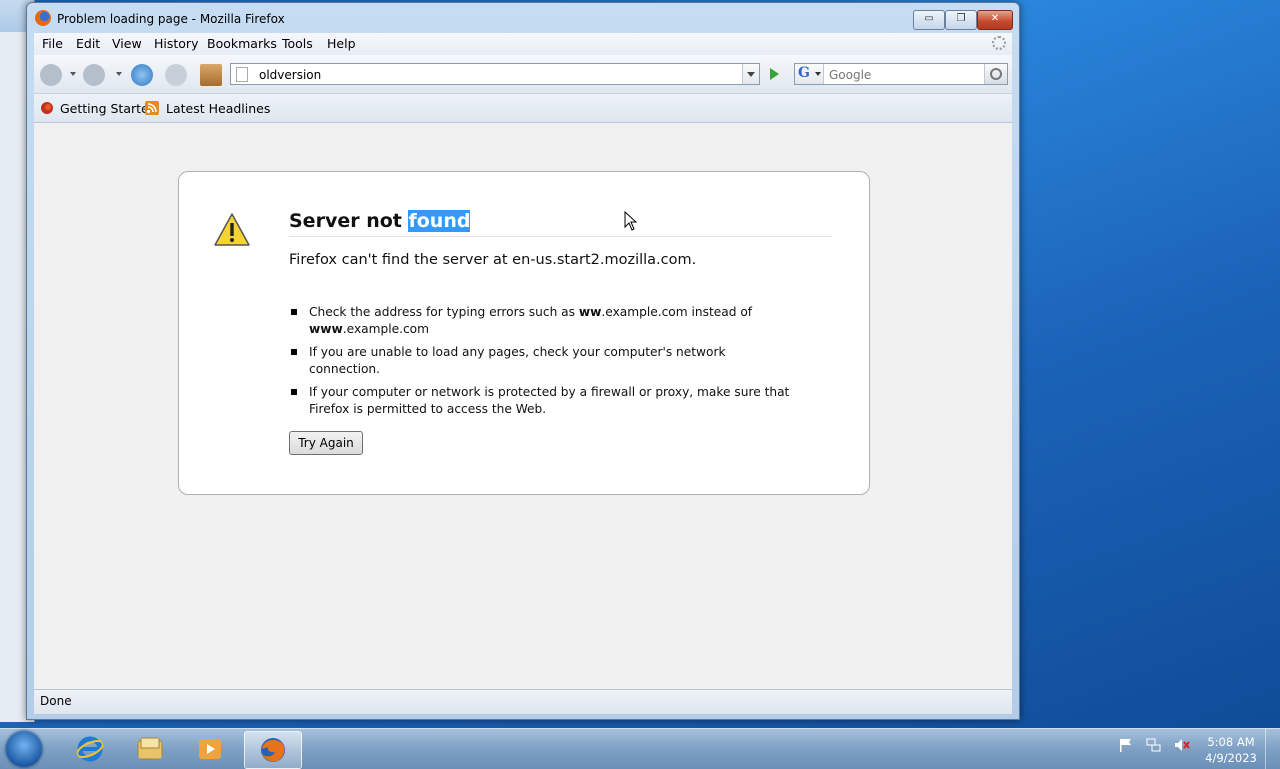 The height and width of the screenshot is (769, 1280). What do you see at coordinates (1182, 745) in the screenshot?
I see `volume-muted-icon` at bounding box center [1182, 745].